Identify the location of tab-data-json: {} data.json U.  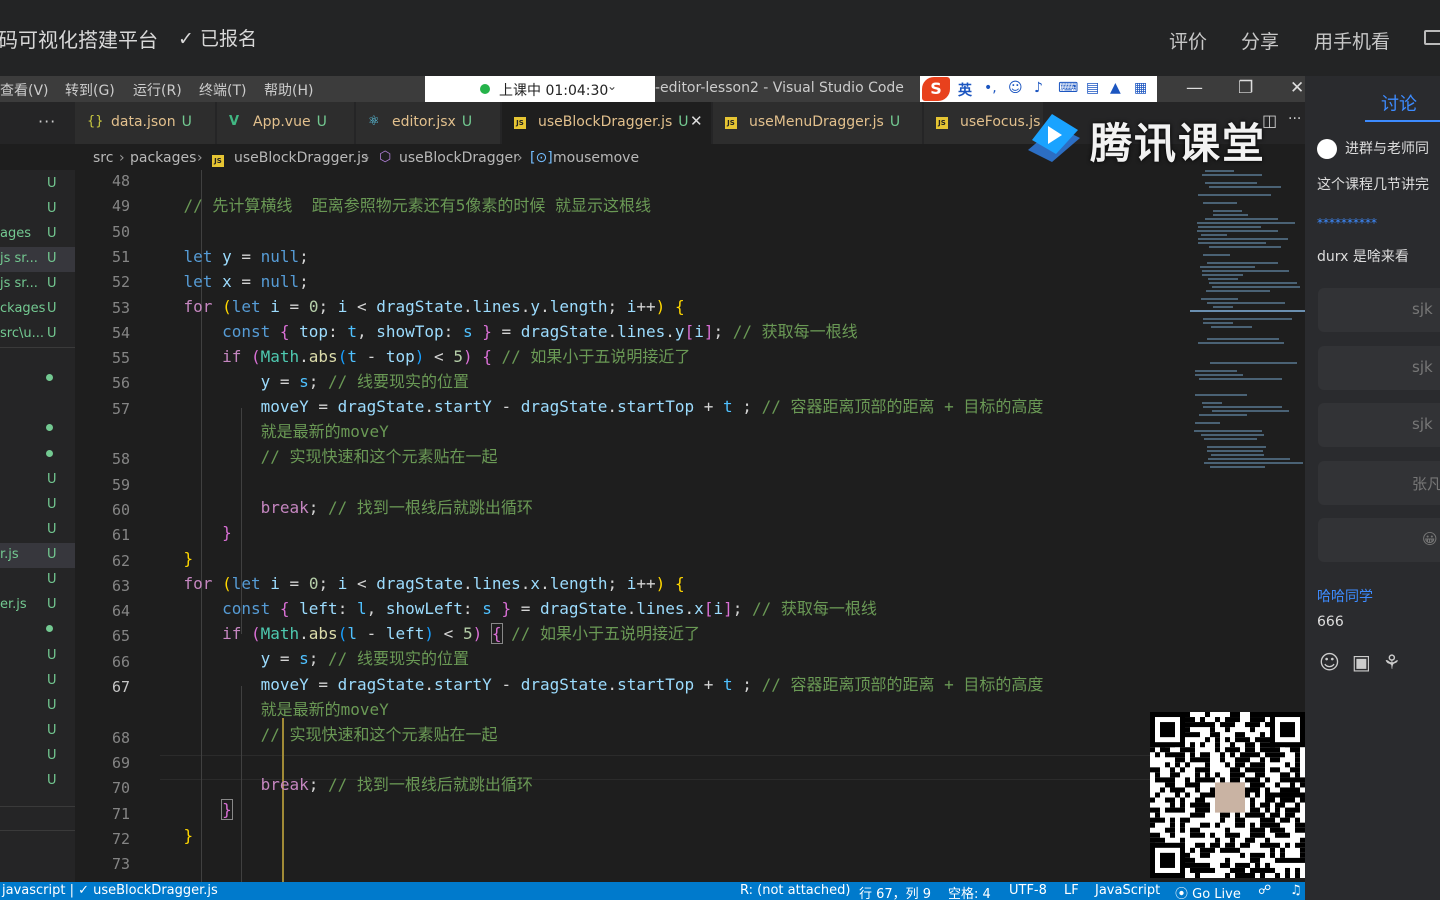
(145, 123).